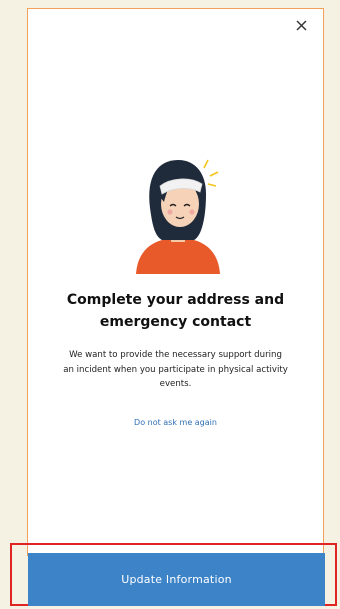 The width and height of the screenshot is (340, 609). I want to click on close-button, so click(301, 25).